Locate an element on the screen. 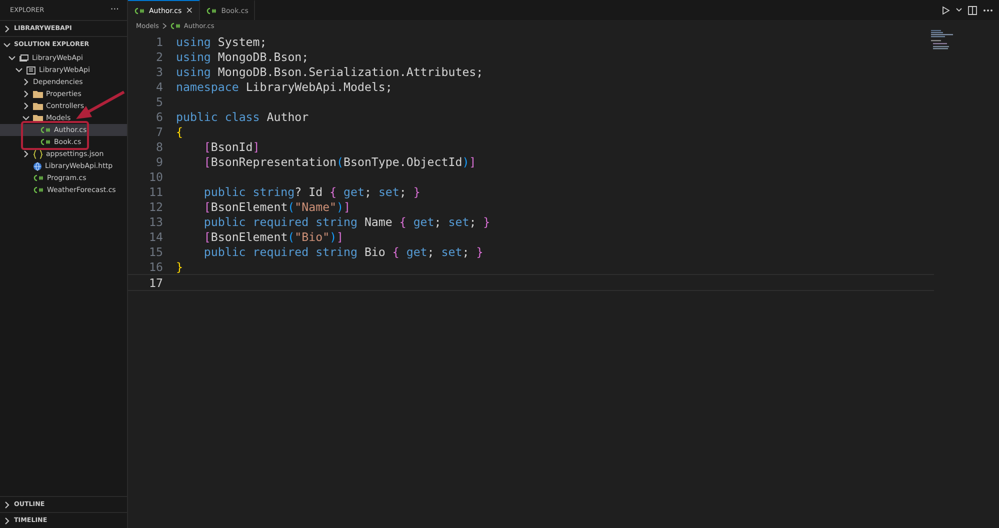 This screenshot has height=528, width=999. line-number: 2 is located at coordinates (159, 57).